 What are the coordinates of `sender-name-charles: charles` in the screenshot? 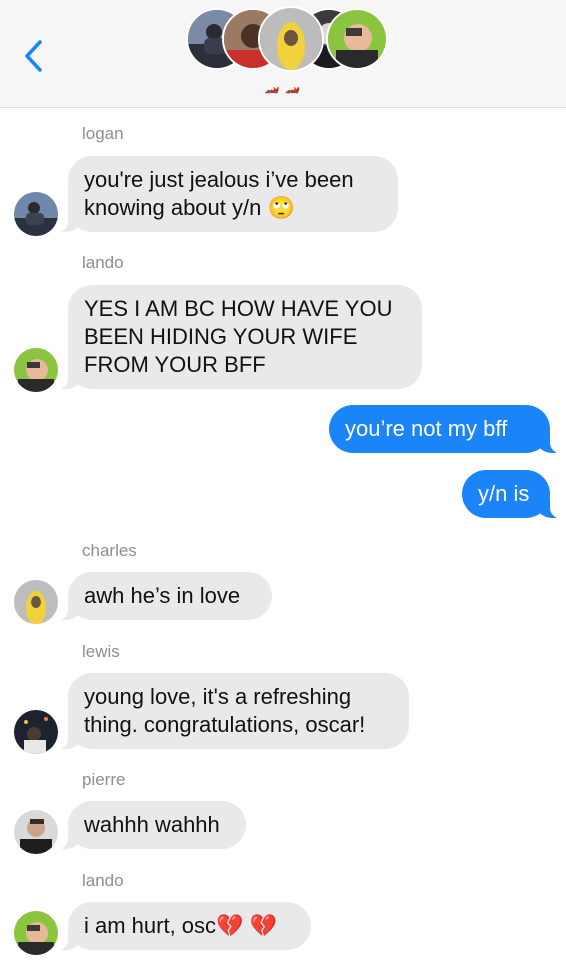 It's located at (109, 550).